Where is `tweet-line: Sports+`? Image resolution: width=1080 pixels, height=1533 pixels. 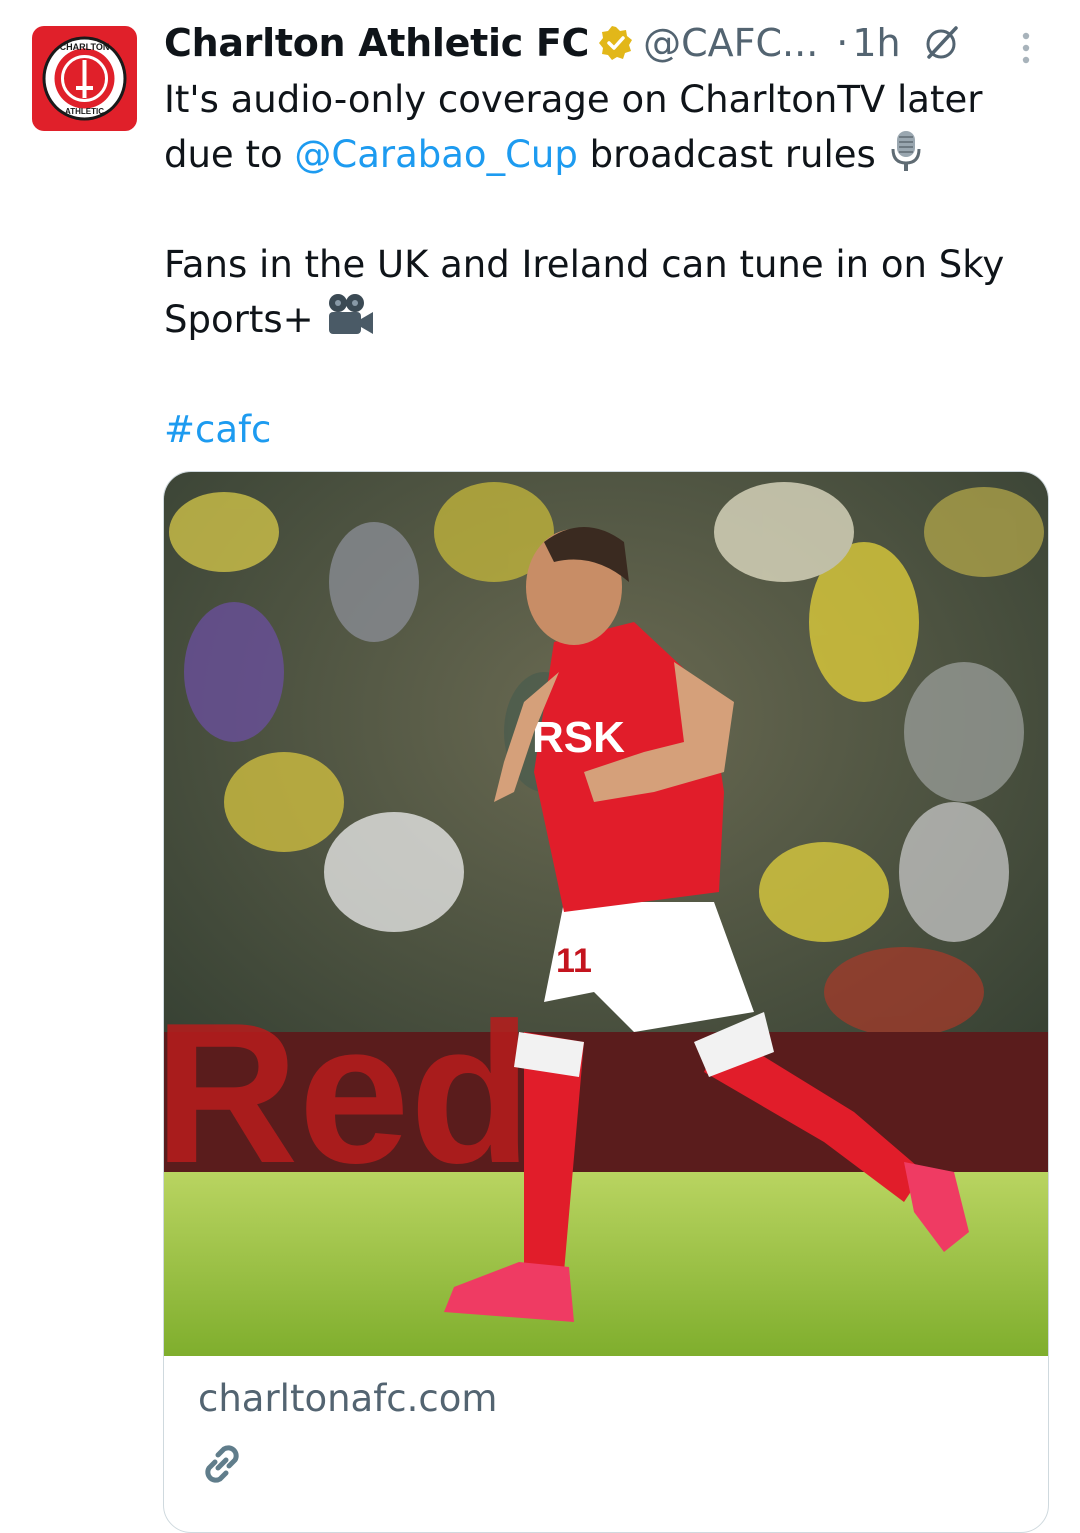 tweet-line: Sports+ is located at coordinates (604, 319).